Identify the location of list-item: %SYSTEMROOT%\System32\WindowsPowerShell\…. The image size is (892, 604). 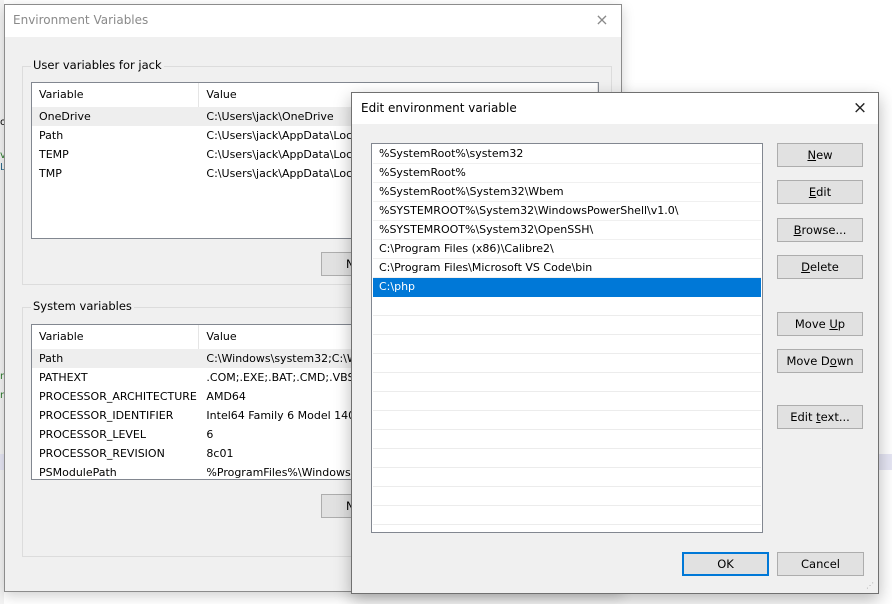
(567, 211).